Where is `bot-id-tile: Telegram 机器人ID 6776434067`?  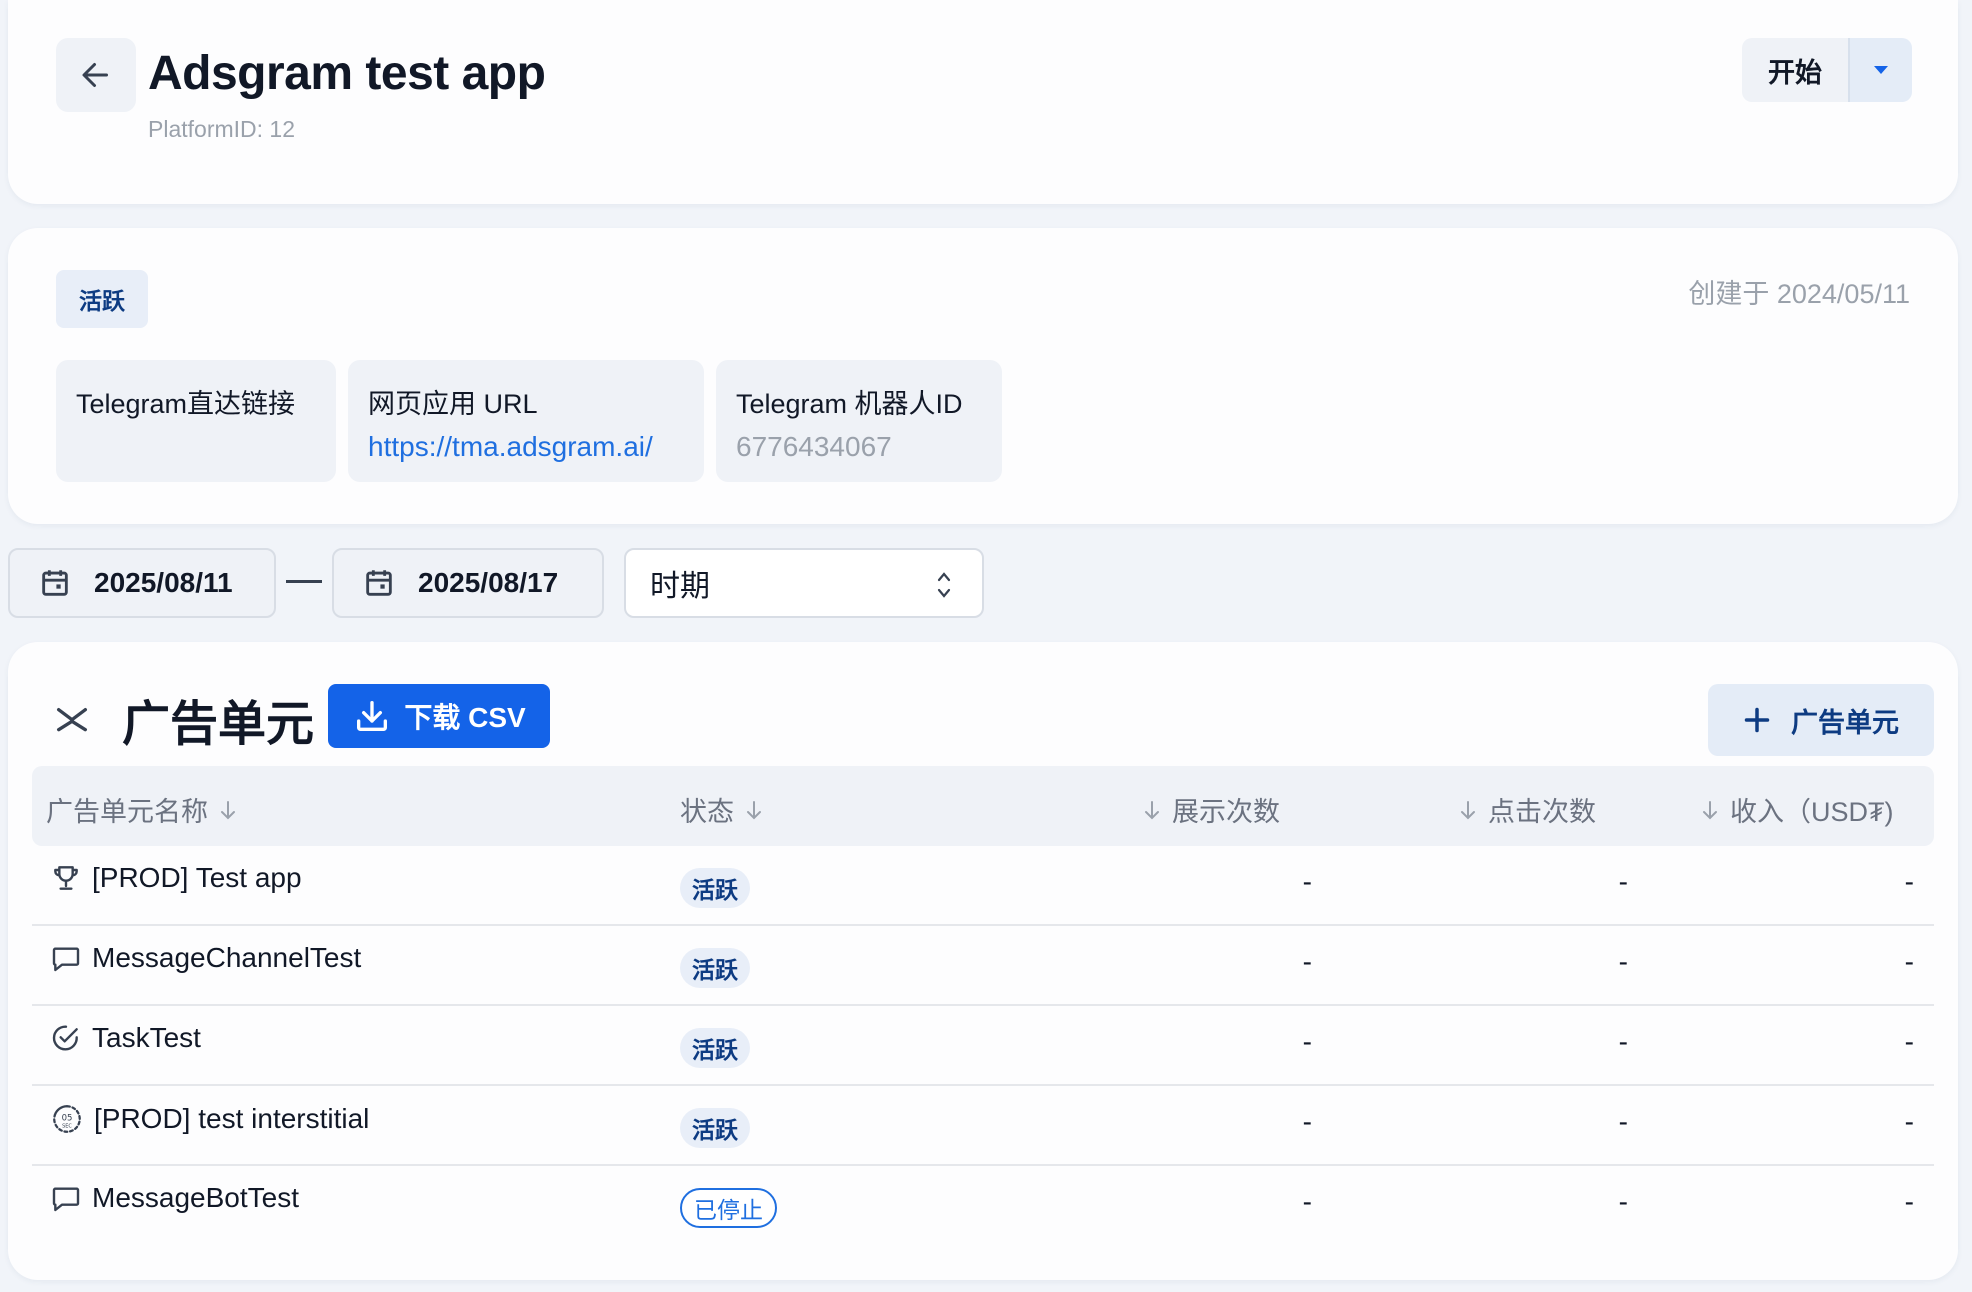 bot-id-tile: Telegram 机器人ID 6776434067 is located at coordinates (859, 421).